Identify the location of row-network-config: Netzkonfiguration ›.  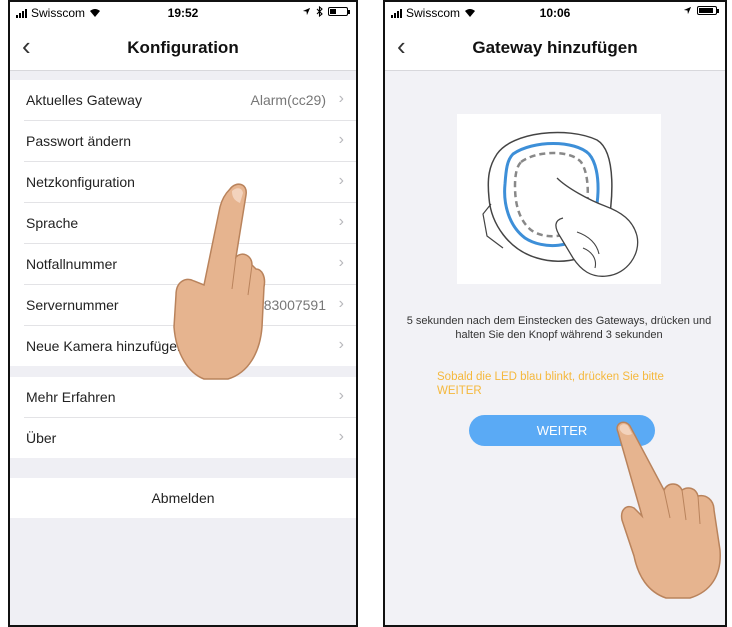
(190, 182).